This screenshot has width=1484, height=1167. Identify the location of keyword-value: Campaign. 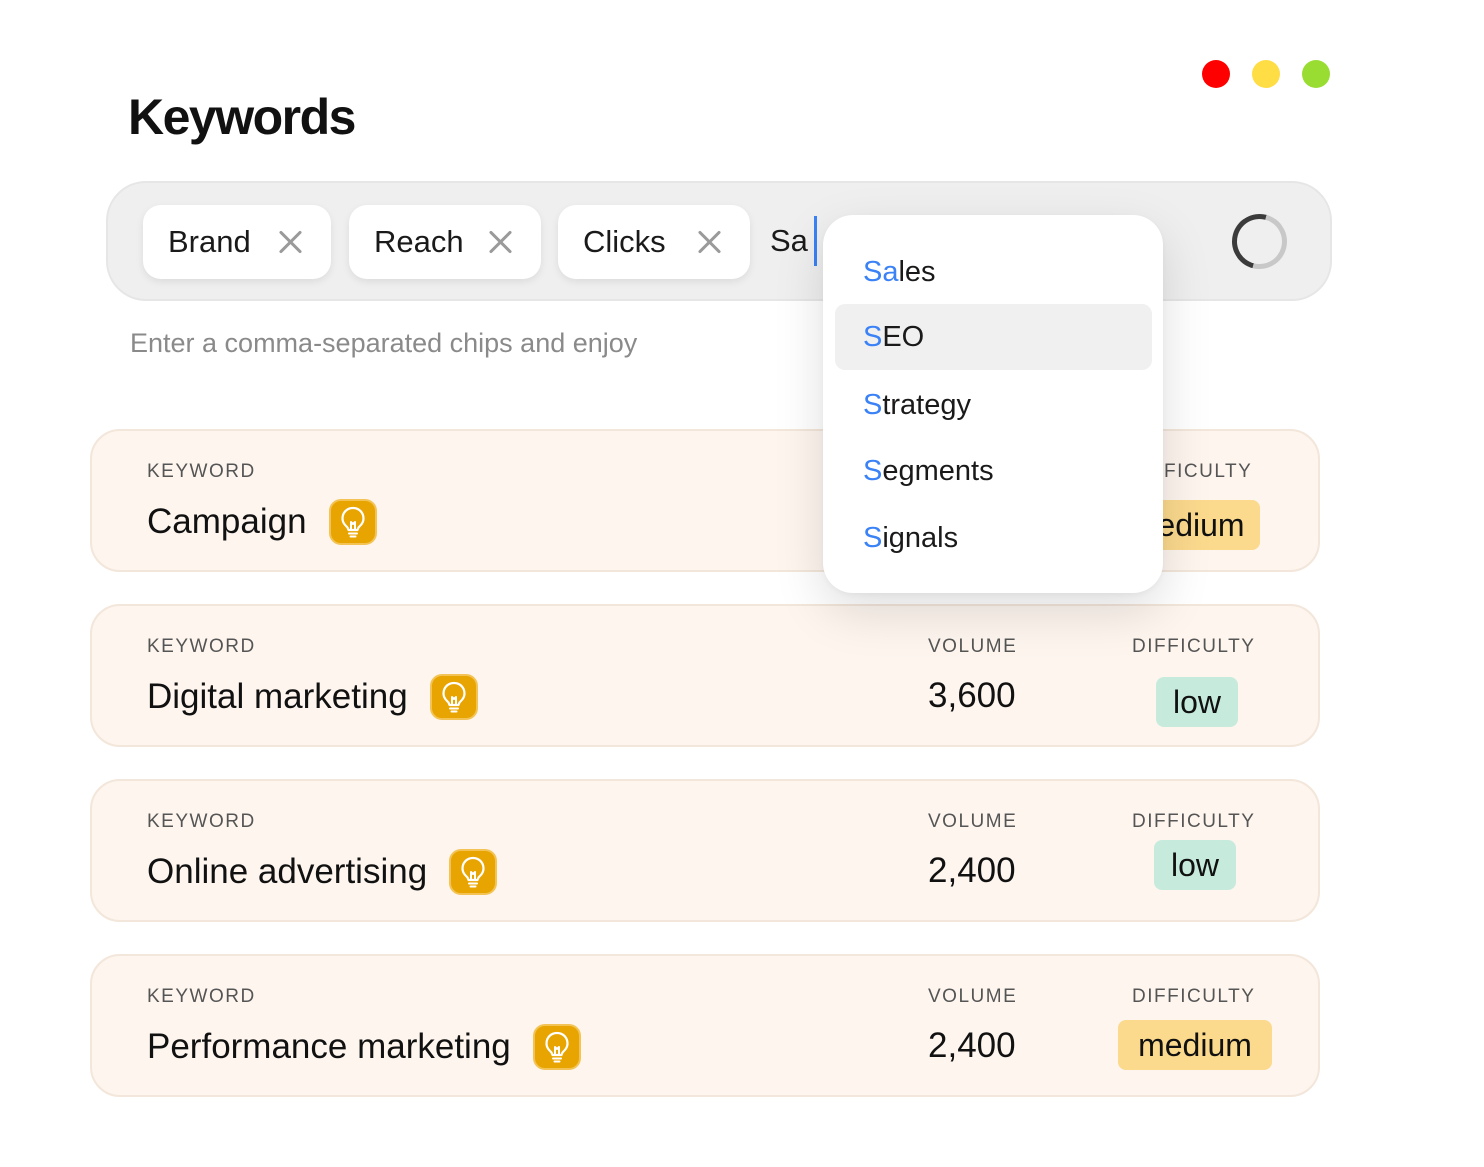
(262, 522).